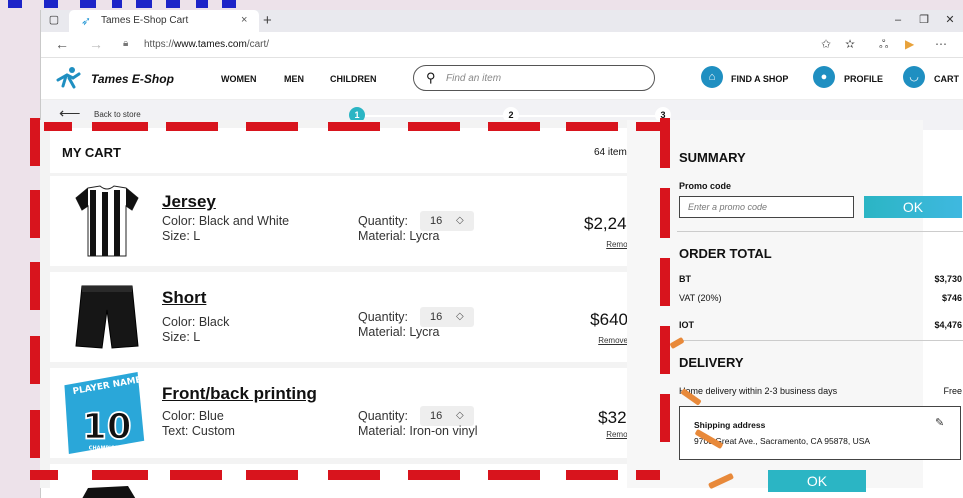 The width and height of the screenshot is (963, 498). Describe the element at coordinates (952, 391) in the screenshot. I see `delivery-price: Free` at that location.